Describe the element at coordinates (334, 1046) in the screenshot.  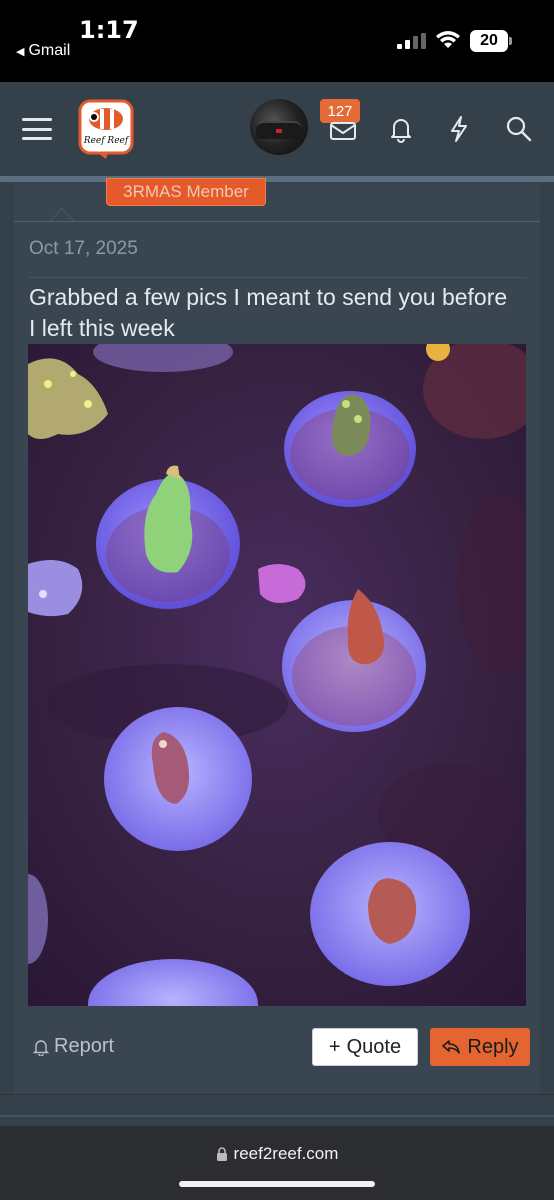
I see `plus-icon: +` at that location.